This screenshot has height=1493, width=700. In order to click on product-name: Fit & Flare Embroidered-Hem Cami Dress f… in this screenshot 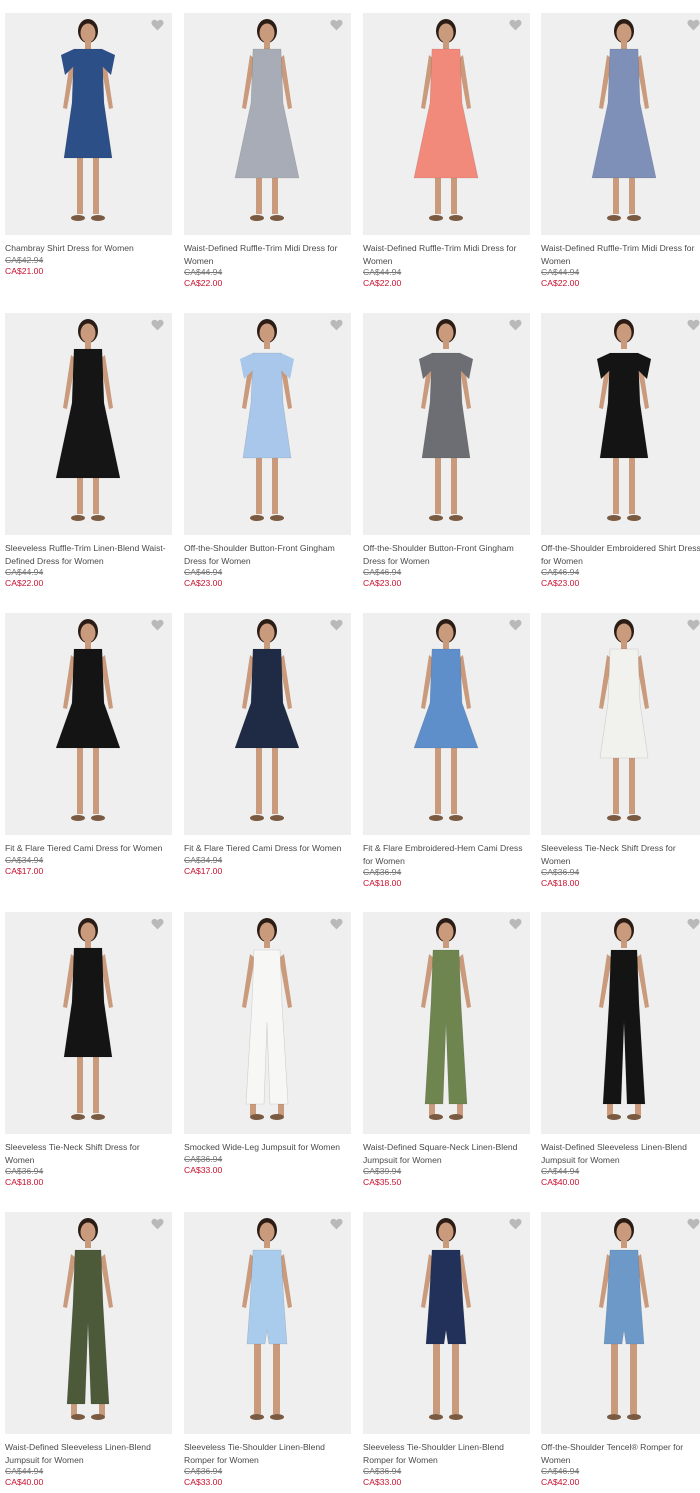, I will do `click(446, 854)`.